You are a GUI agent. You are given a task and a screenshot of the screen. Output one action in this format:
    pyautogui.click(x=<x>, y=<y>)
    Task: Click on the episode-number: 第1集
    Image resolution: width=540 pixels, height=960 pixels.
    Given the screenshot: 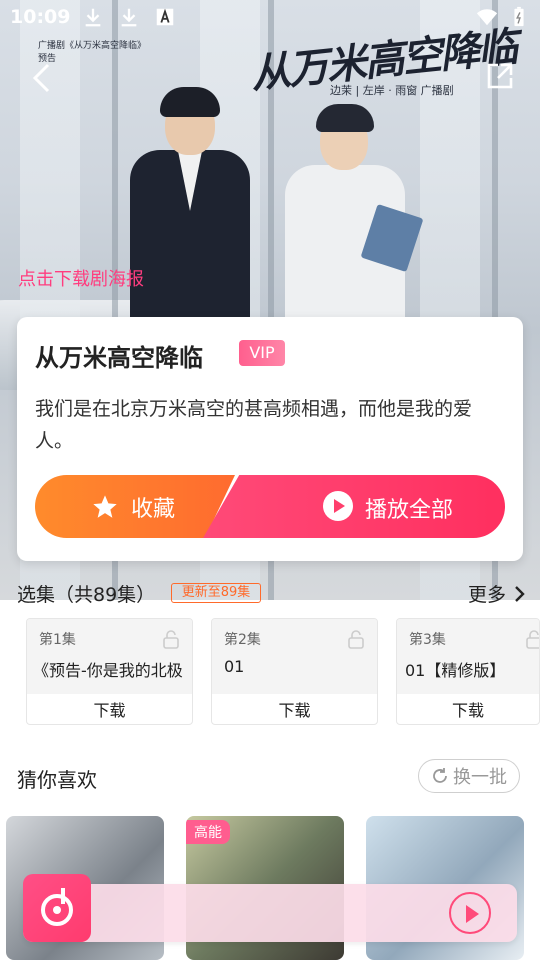 What is the action you would take?
    pyautogui.click(x=57, y=640)
    